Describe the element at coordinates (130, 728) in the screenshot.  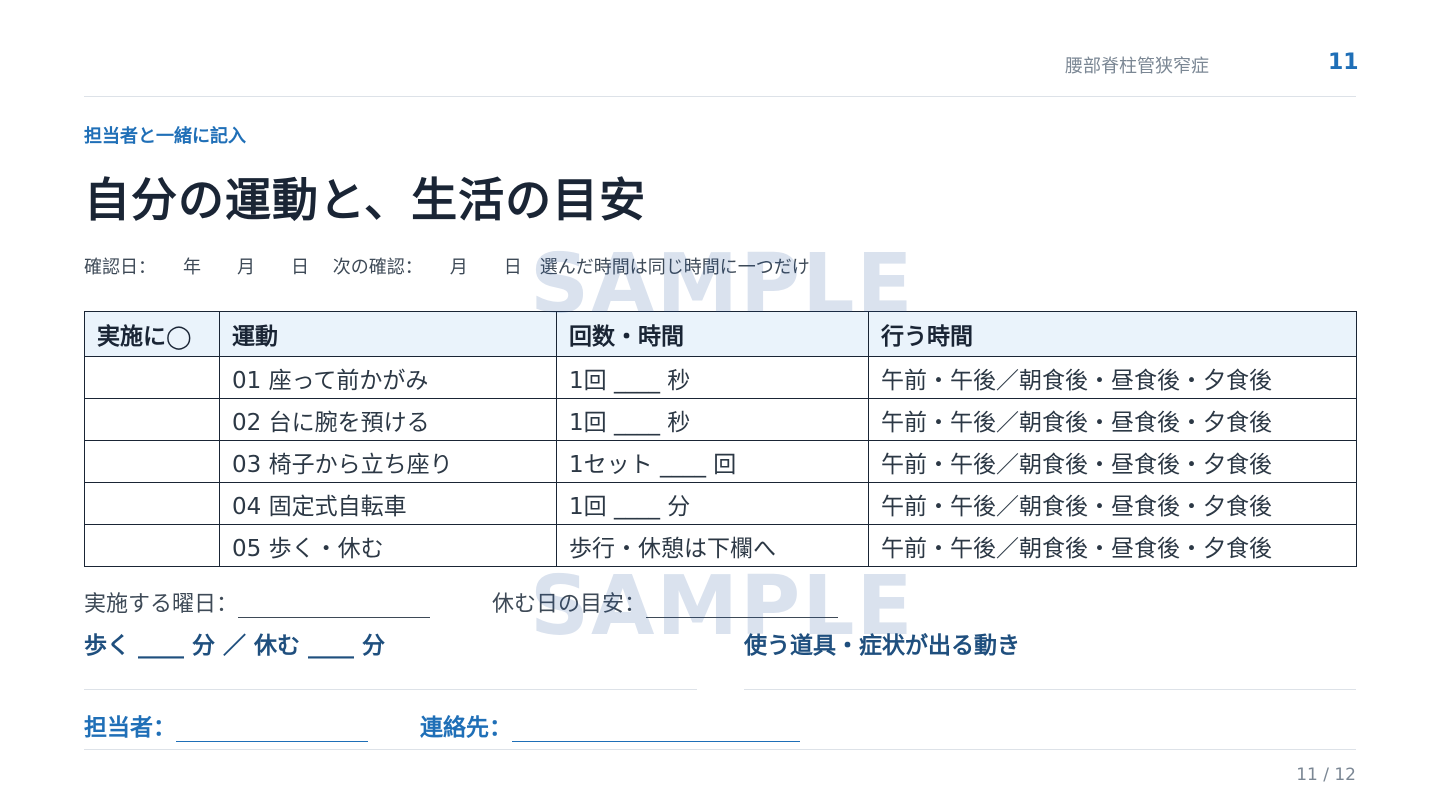
I see `staff-label: 担当者：` at that location.